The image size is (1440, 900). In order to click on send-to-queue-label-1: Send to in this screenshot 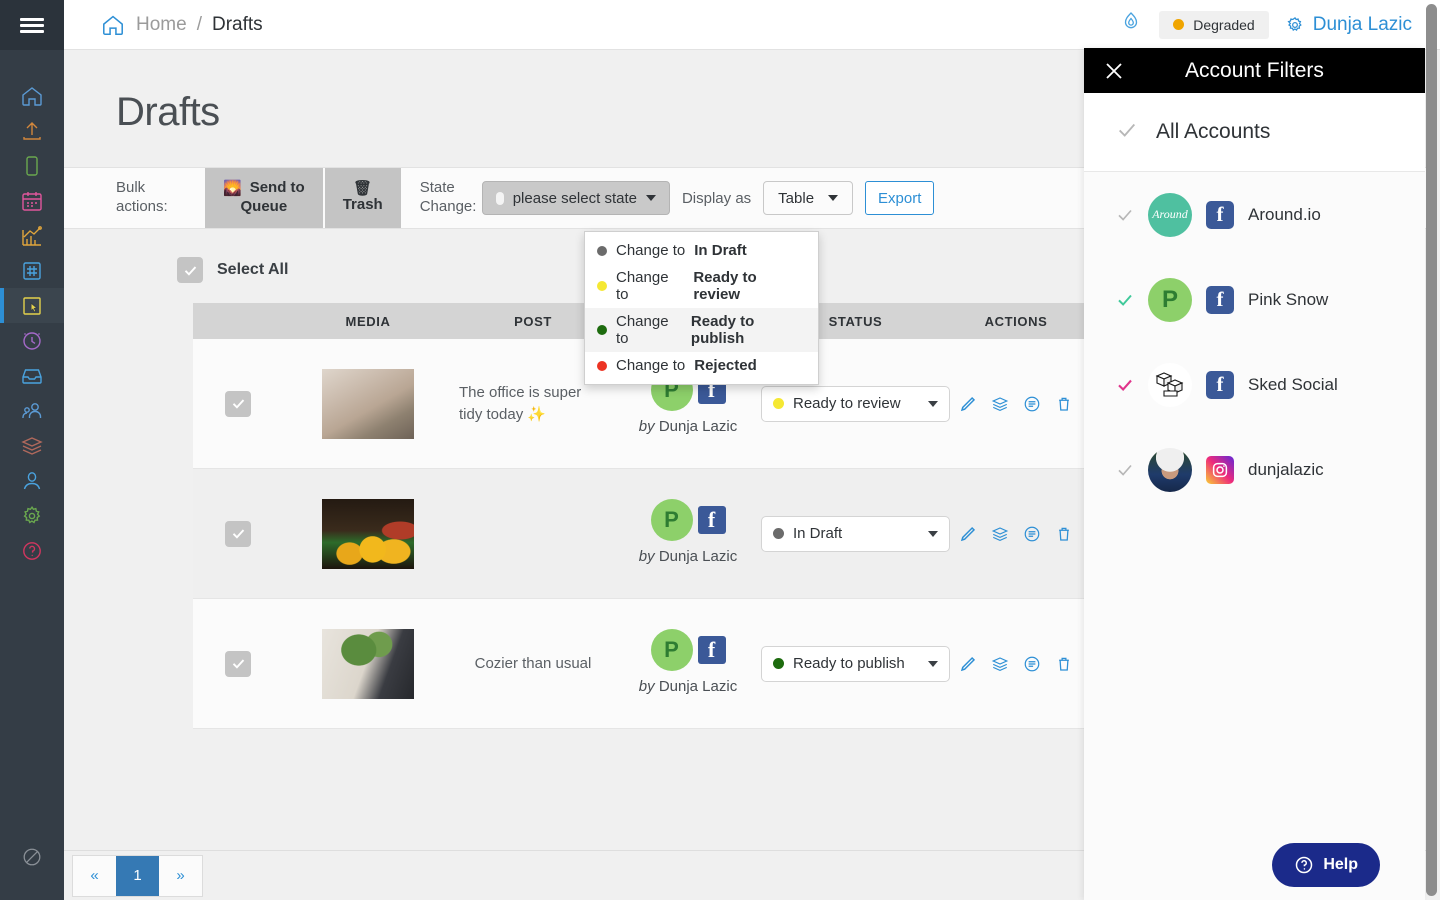, I will do `click(277, 188)`.